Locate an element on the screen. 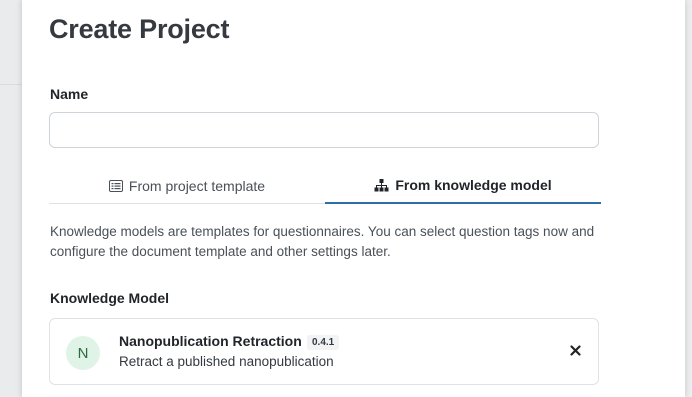  tab-from-knowledge-model: From knowledge model is located at coordinates (463, 186).